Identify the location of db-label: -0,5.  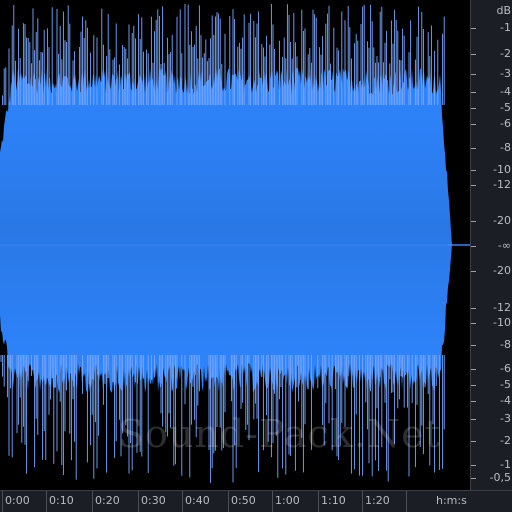
(500, 477).